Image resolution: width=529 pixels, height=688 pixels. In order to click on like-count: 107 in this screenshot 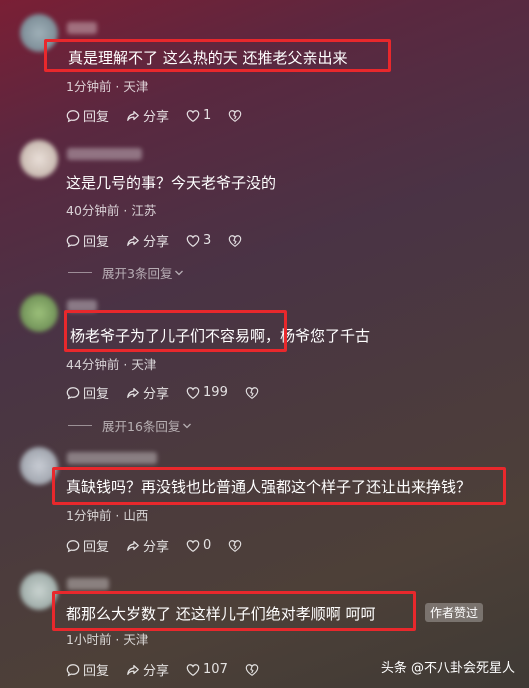, I will do `click(215, 669)`.